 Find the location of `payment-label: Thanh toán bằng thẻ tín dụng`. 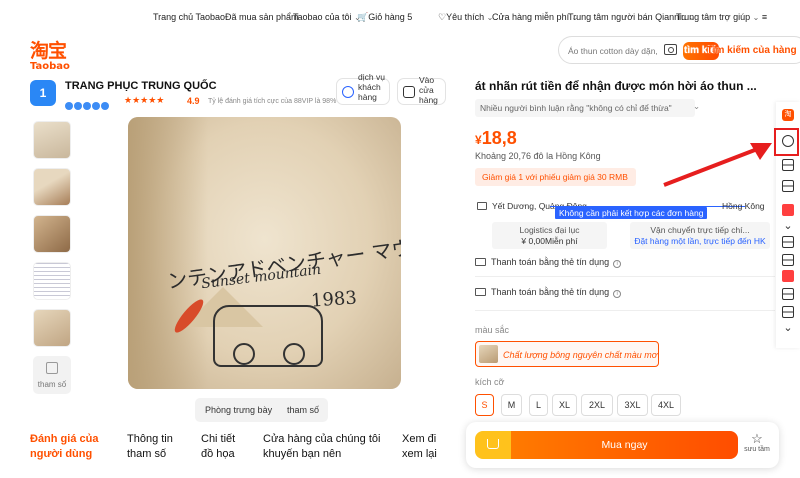

payment-label: Thanh toán bằng thẻ tín dụng is located at coordinates (550, 292).